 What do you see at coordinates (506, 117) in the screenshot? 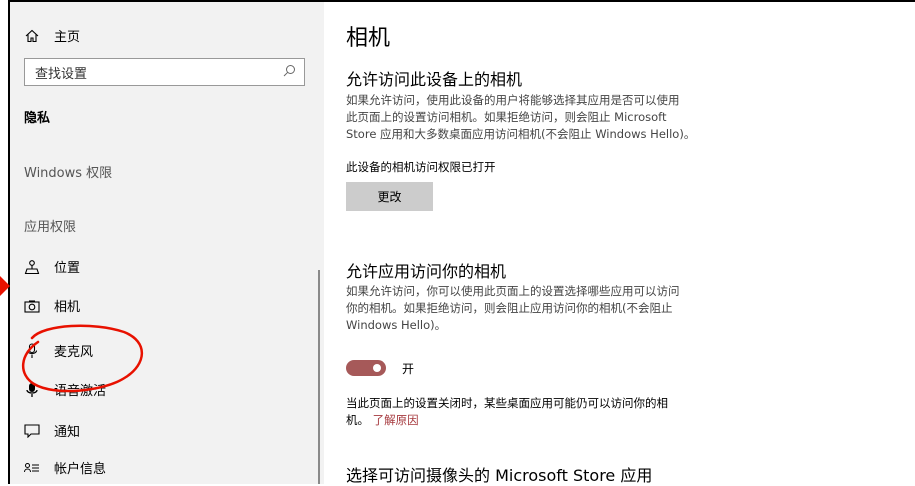
I see `description-line: 此页面上的设置访问相机。如果拒绝访问，则会阻止 Microsoft` at bounding box center [506, 117].